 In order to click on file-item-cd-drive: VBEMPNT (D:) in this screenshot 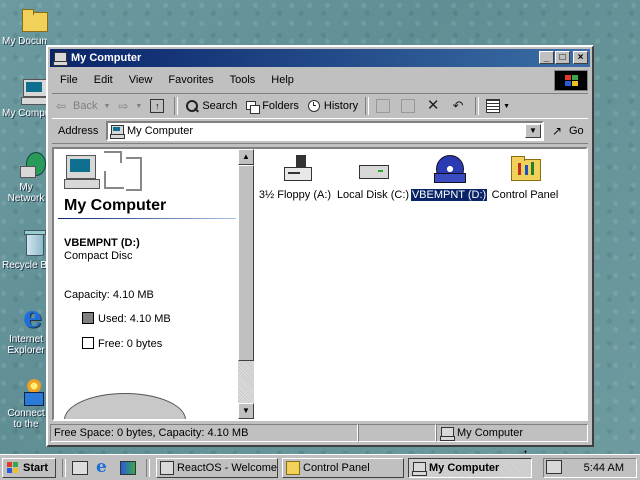, I will do `click(449, 177)`.